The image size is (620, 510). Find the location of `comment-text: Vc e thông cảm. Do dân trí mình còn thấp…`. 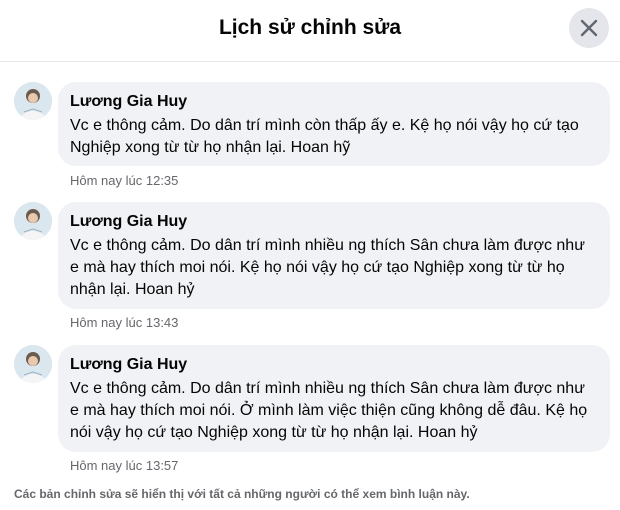

comment-text: Vc e thông cảm. Do dân trí mình còn thấp… is located at coordinates (324, 136).